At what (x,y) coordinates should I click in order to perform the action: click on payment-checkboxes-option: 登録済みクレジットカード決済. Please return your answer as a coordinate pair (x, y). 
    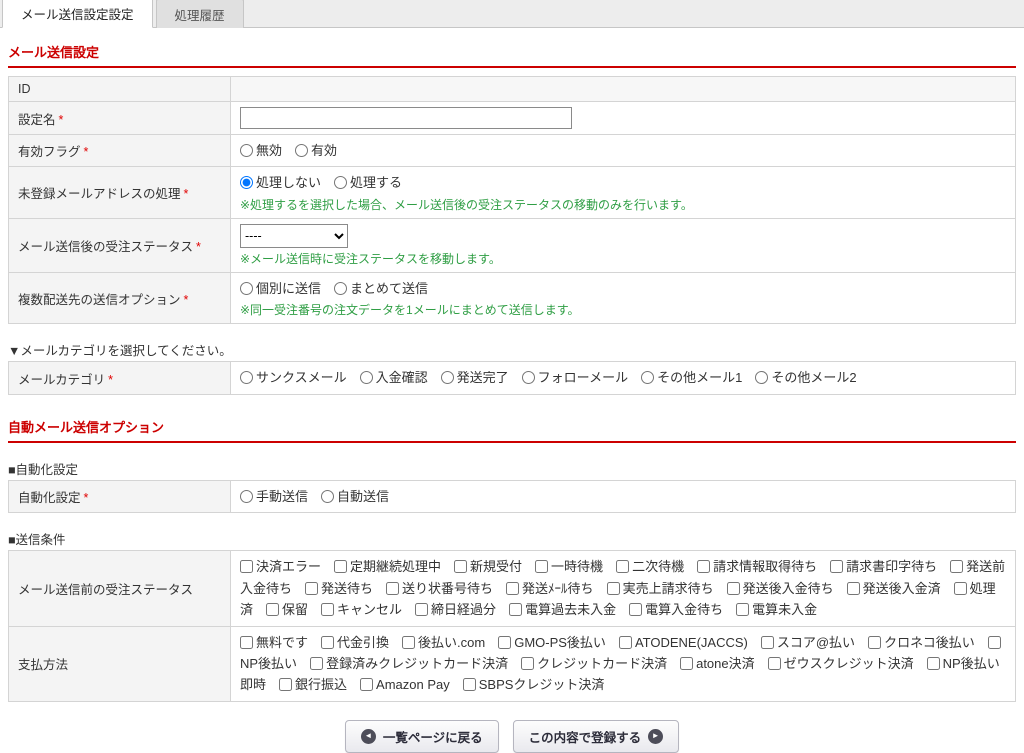
    Looking at the image, I should click on (409, 663).